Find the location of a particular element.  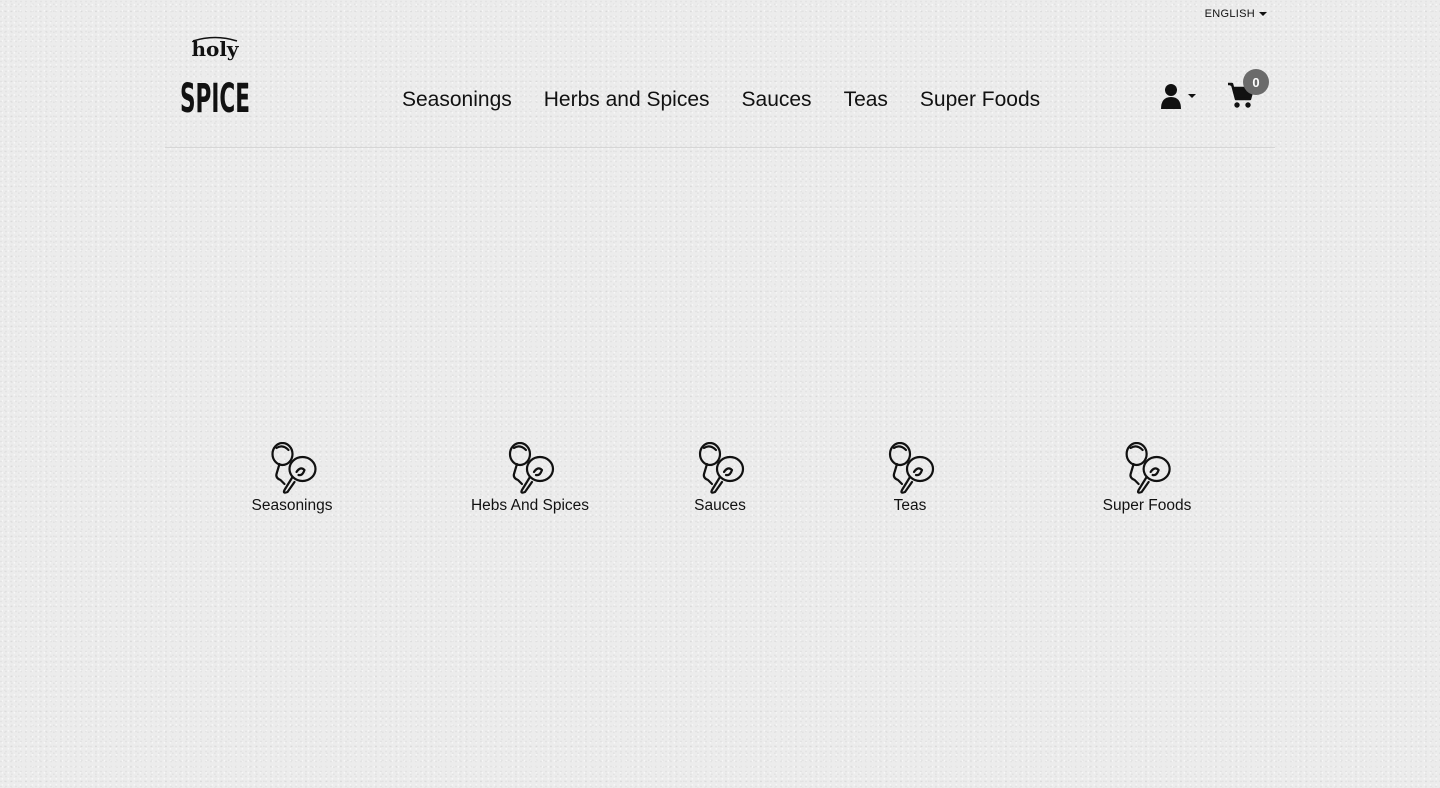

category-label: Hebs And Spices is located at coordinates (530, 505).